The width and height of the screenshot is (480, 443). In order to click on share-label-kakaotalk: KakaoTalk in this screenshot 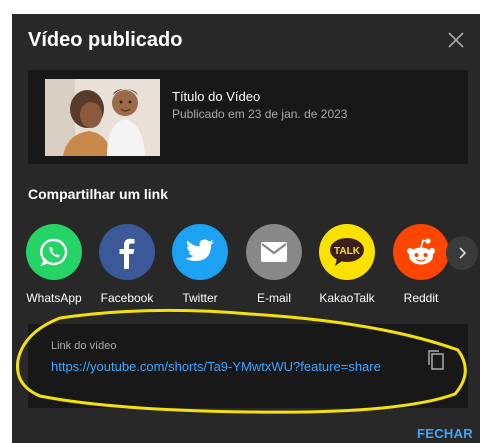, I will do `click(347, 298)`.